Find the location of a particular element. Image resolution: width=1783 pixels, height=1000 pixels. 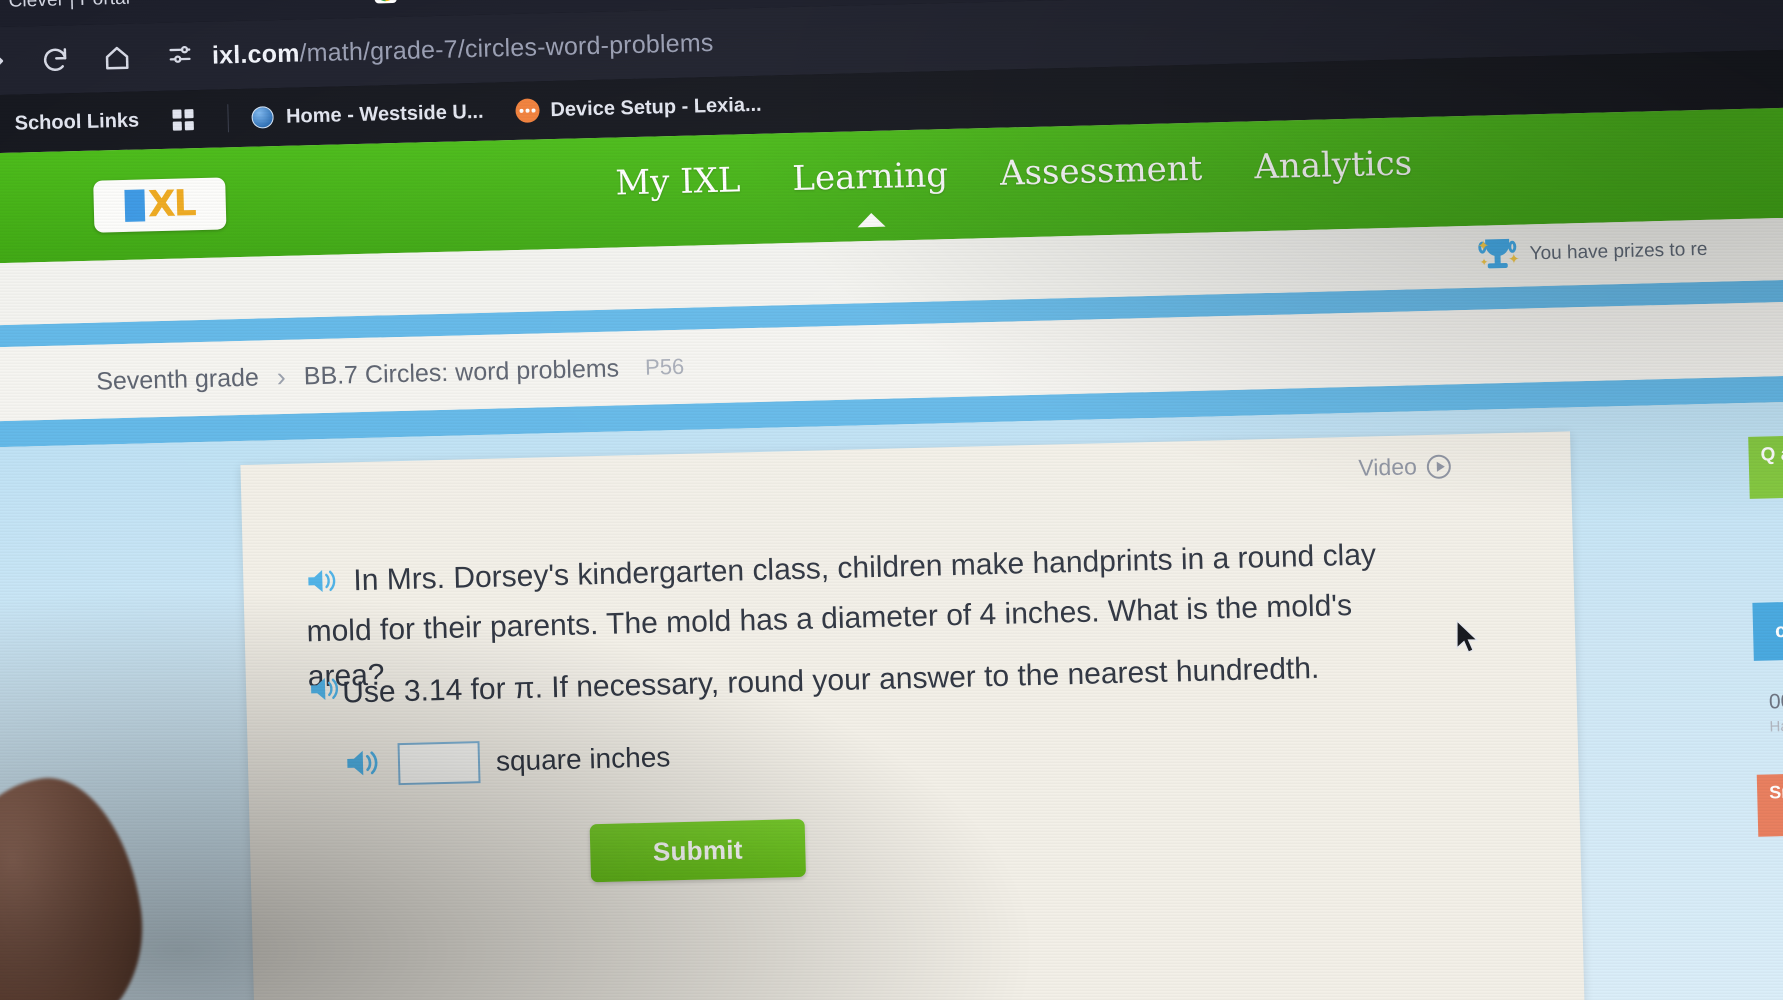

globe-icon is located at coordinates (263, 117).